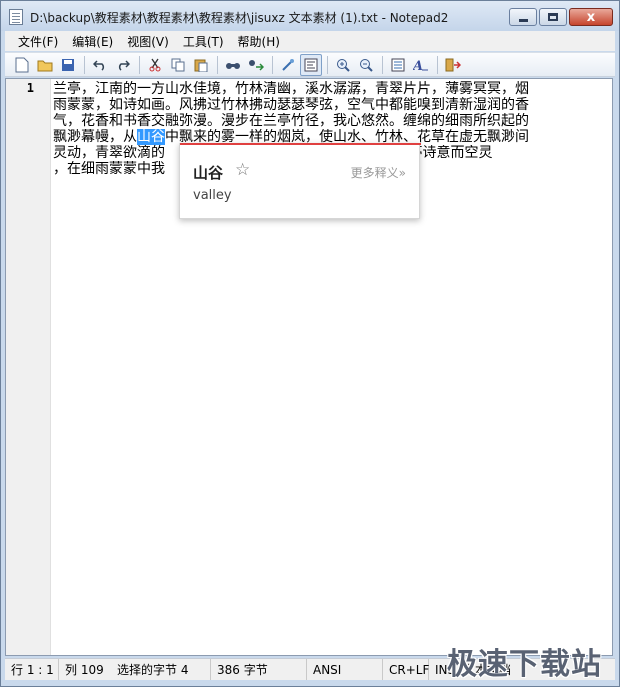 The image size is (620, 687). What do you see at coordinates (453, 65) in the screenshot?
I see `exit-icon` at bounding box center [453, 65].